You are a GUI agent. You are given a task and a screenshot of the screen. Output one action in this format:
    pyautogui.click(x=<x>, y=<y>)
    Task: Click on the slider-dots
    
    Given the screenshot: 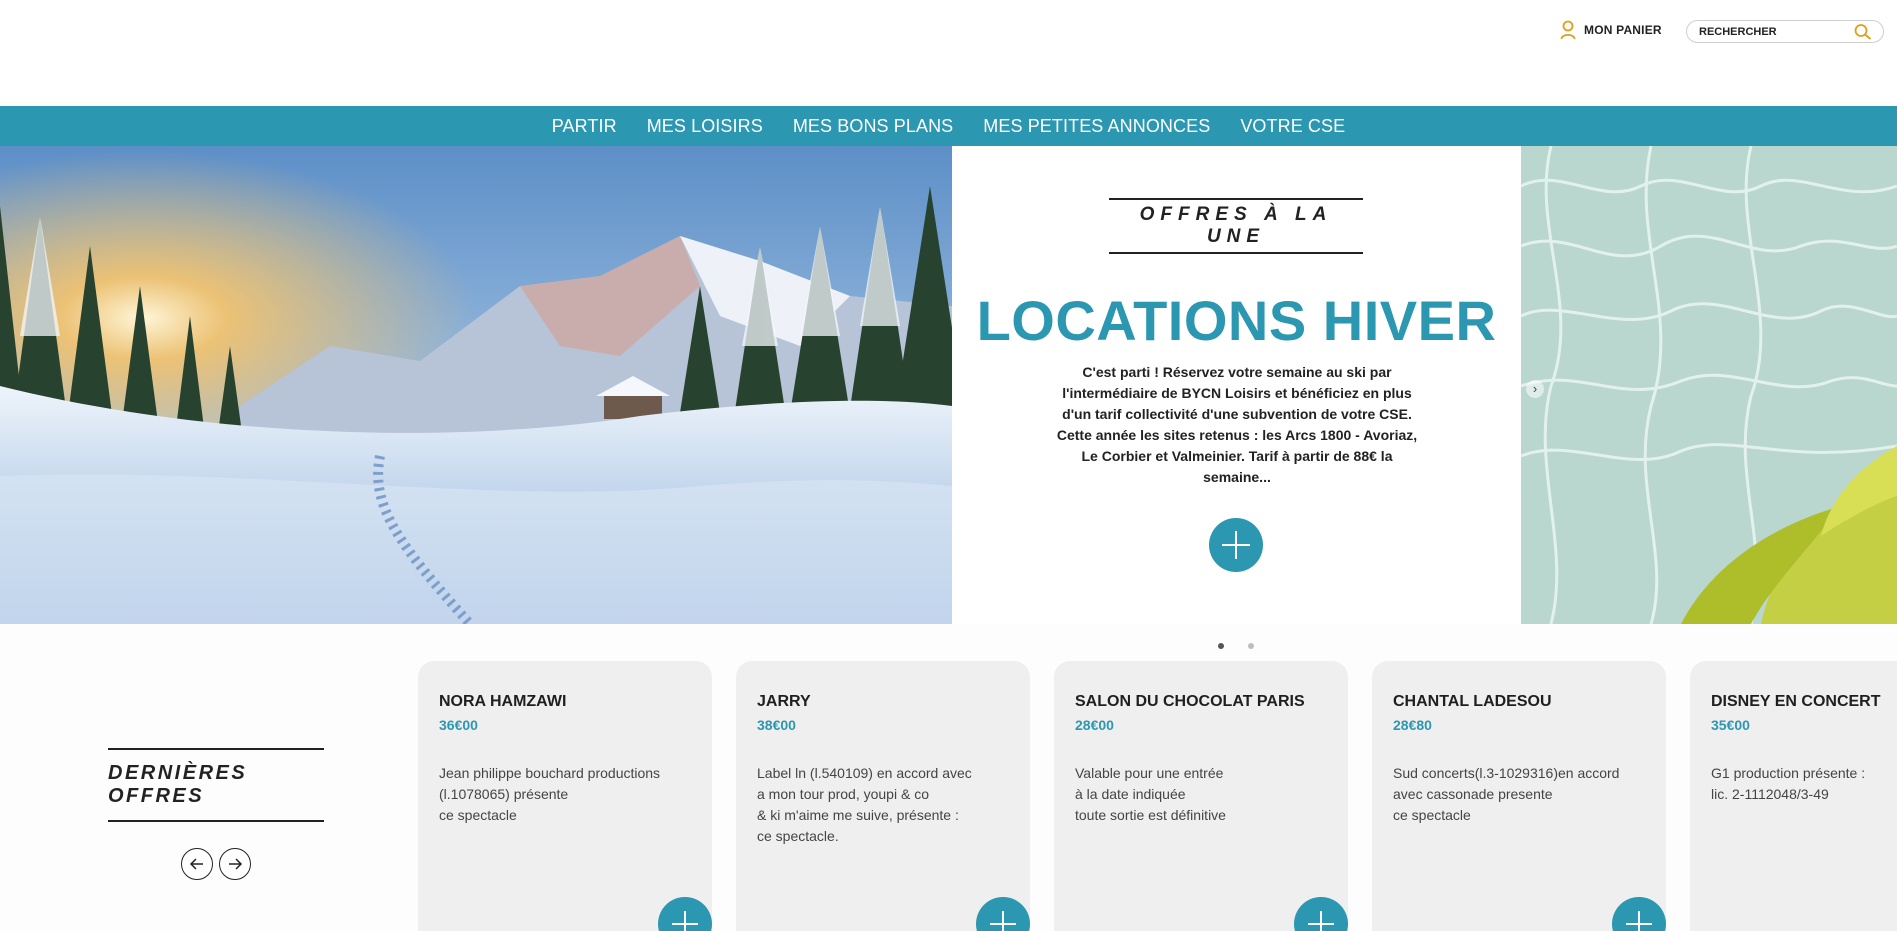 What is the action you would take?
    pyautogui.click(x=1236, y=646)
    